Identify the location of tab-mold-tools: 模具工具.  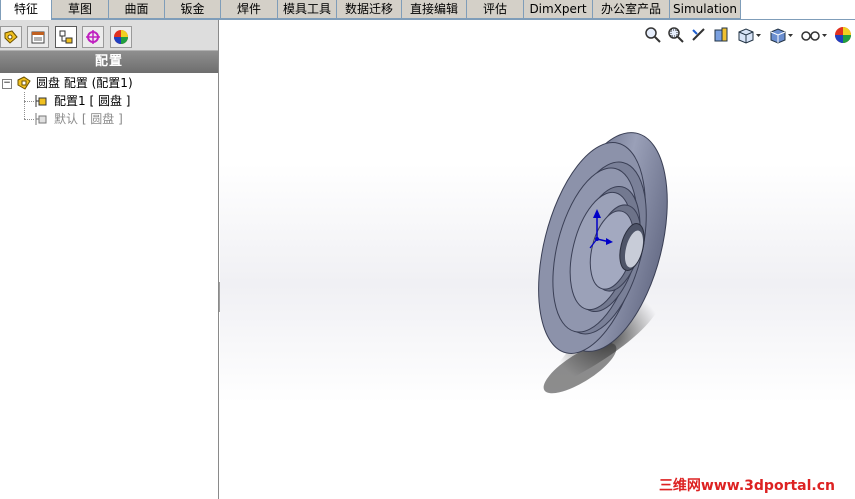
(307, 9).